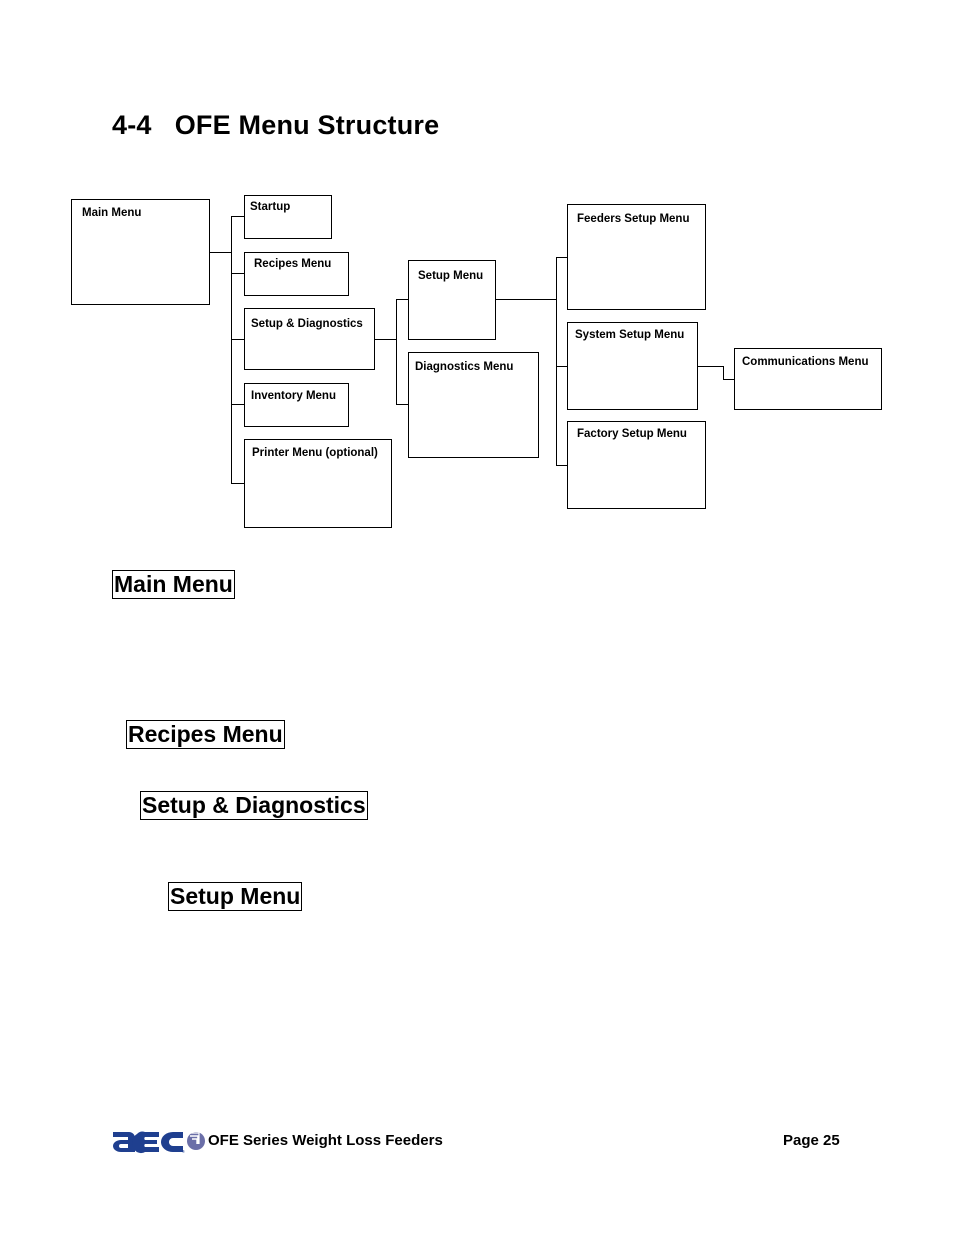 The image size is (954, 1235). Describe the element at coordinates (112, 213) in the screenshot. I see `node-label: Main Menu` at that location.